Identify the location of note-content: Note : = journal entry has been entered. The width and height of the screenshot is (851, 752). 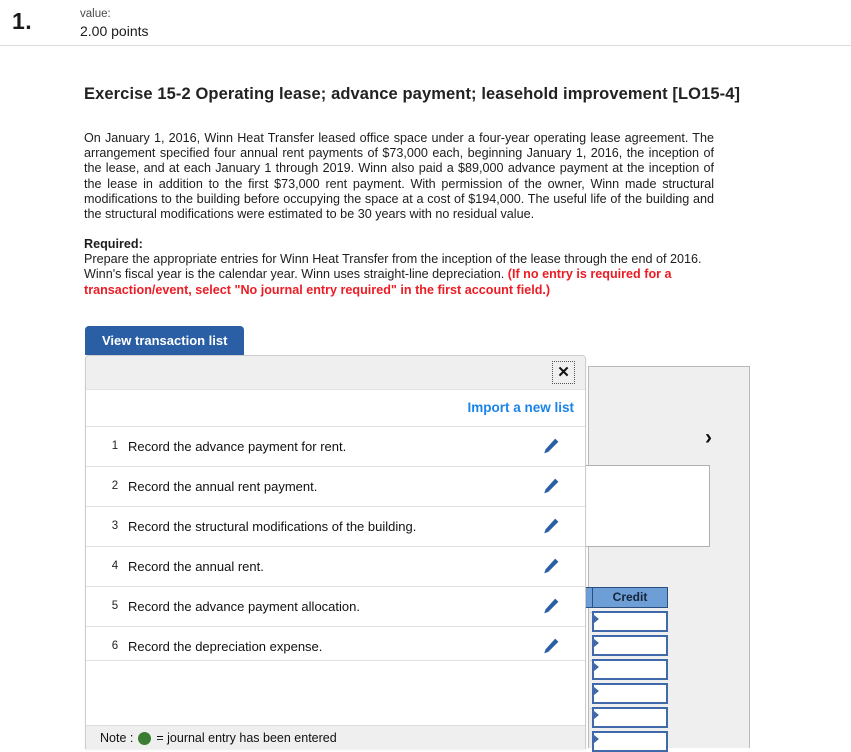
(218, 738).